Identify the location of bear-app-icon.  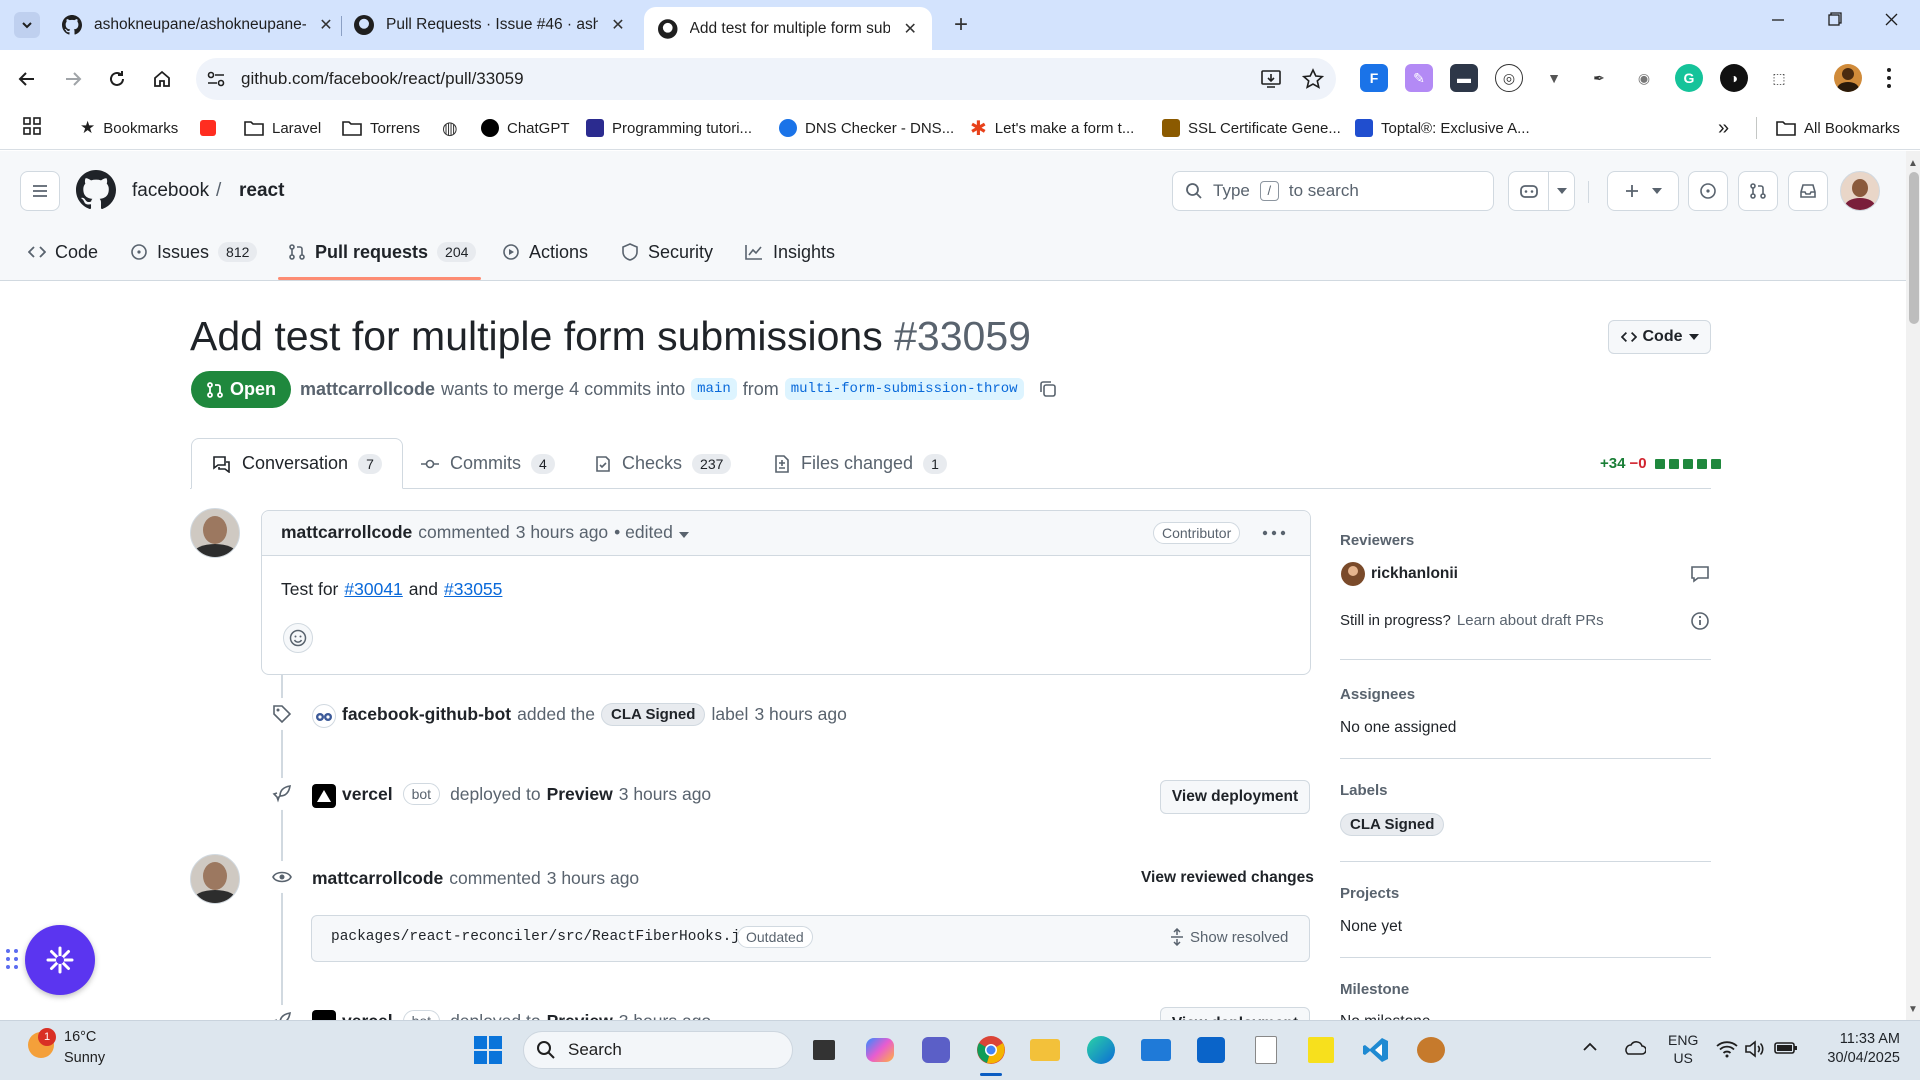
(1431, 1050).